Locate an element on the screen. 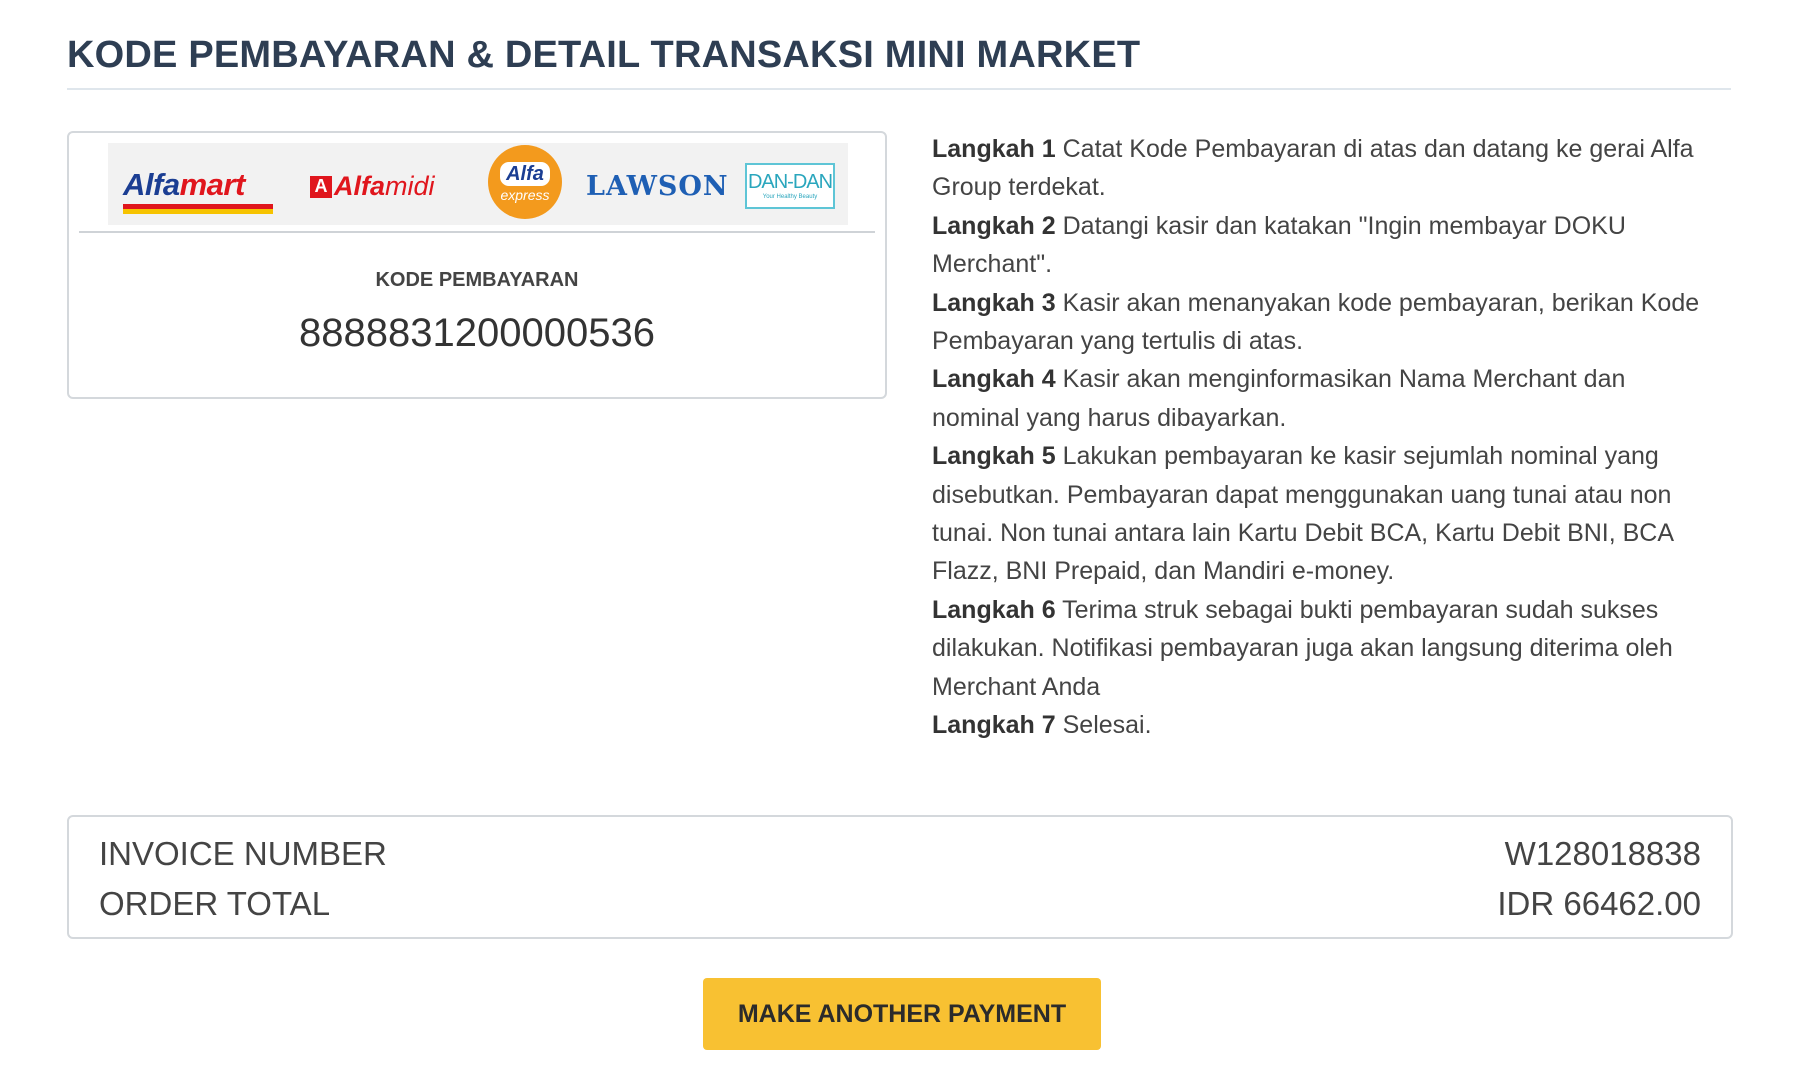 Image resolution: width=1796 pixels, height=1082 pixels. alfamidi-logo: A Alfamidi is located at coordinates (372, 186).